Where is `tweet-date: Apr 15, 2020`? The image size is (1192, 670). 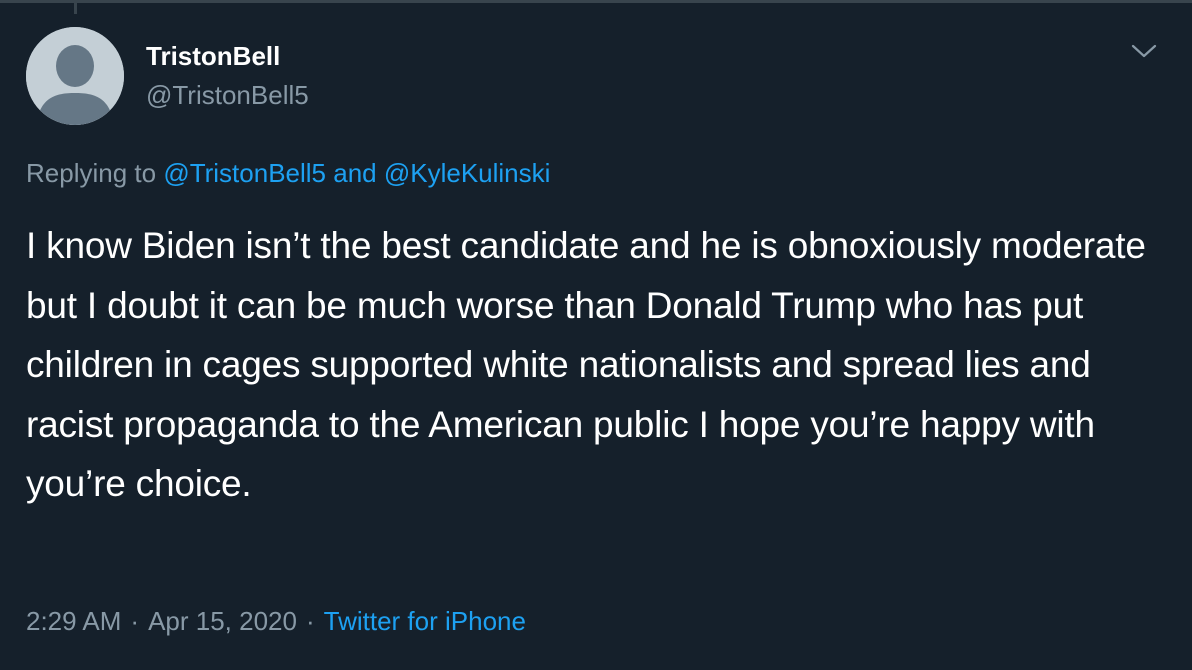 tweet-date: Apr 15, 2020 is located at coordinates (222, 621).